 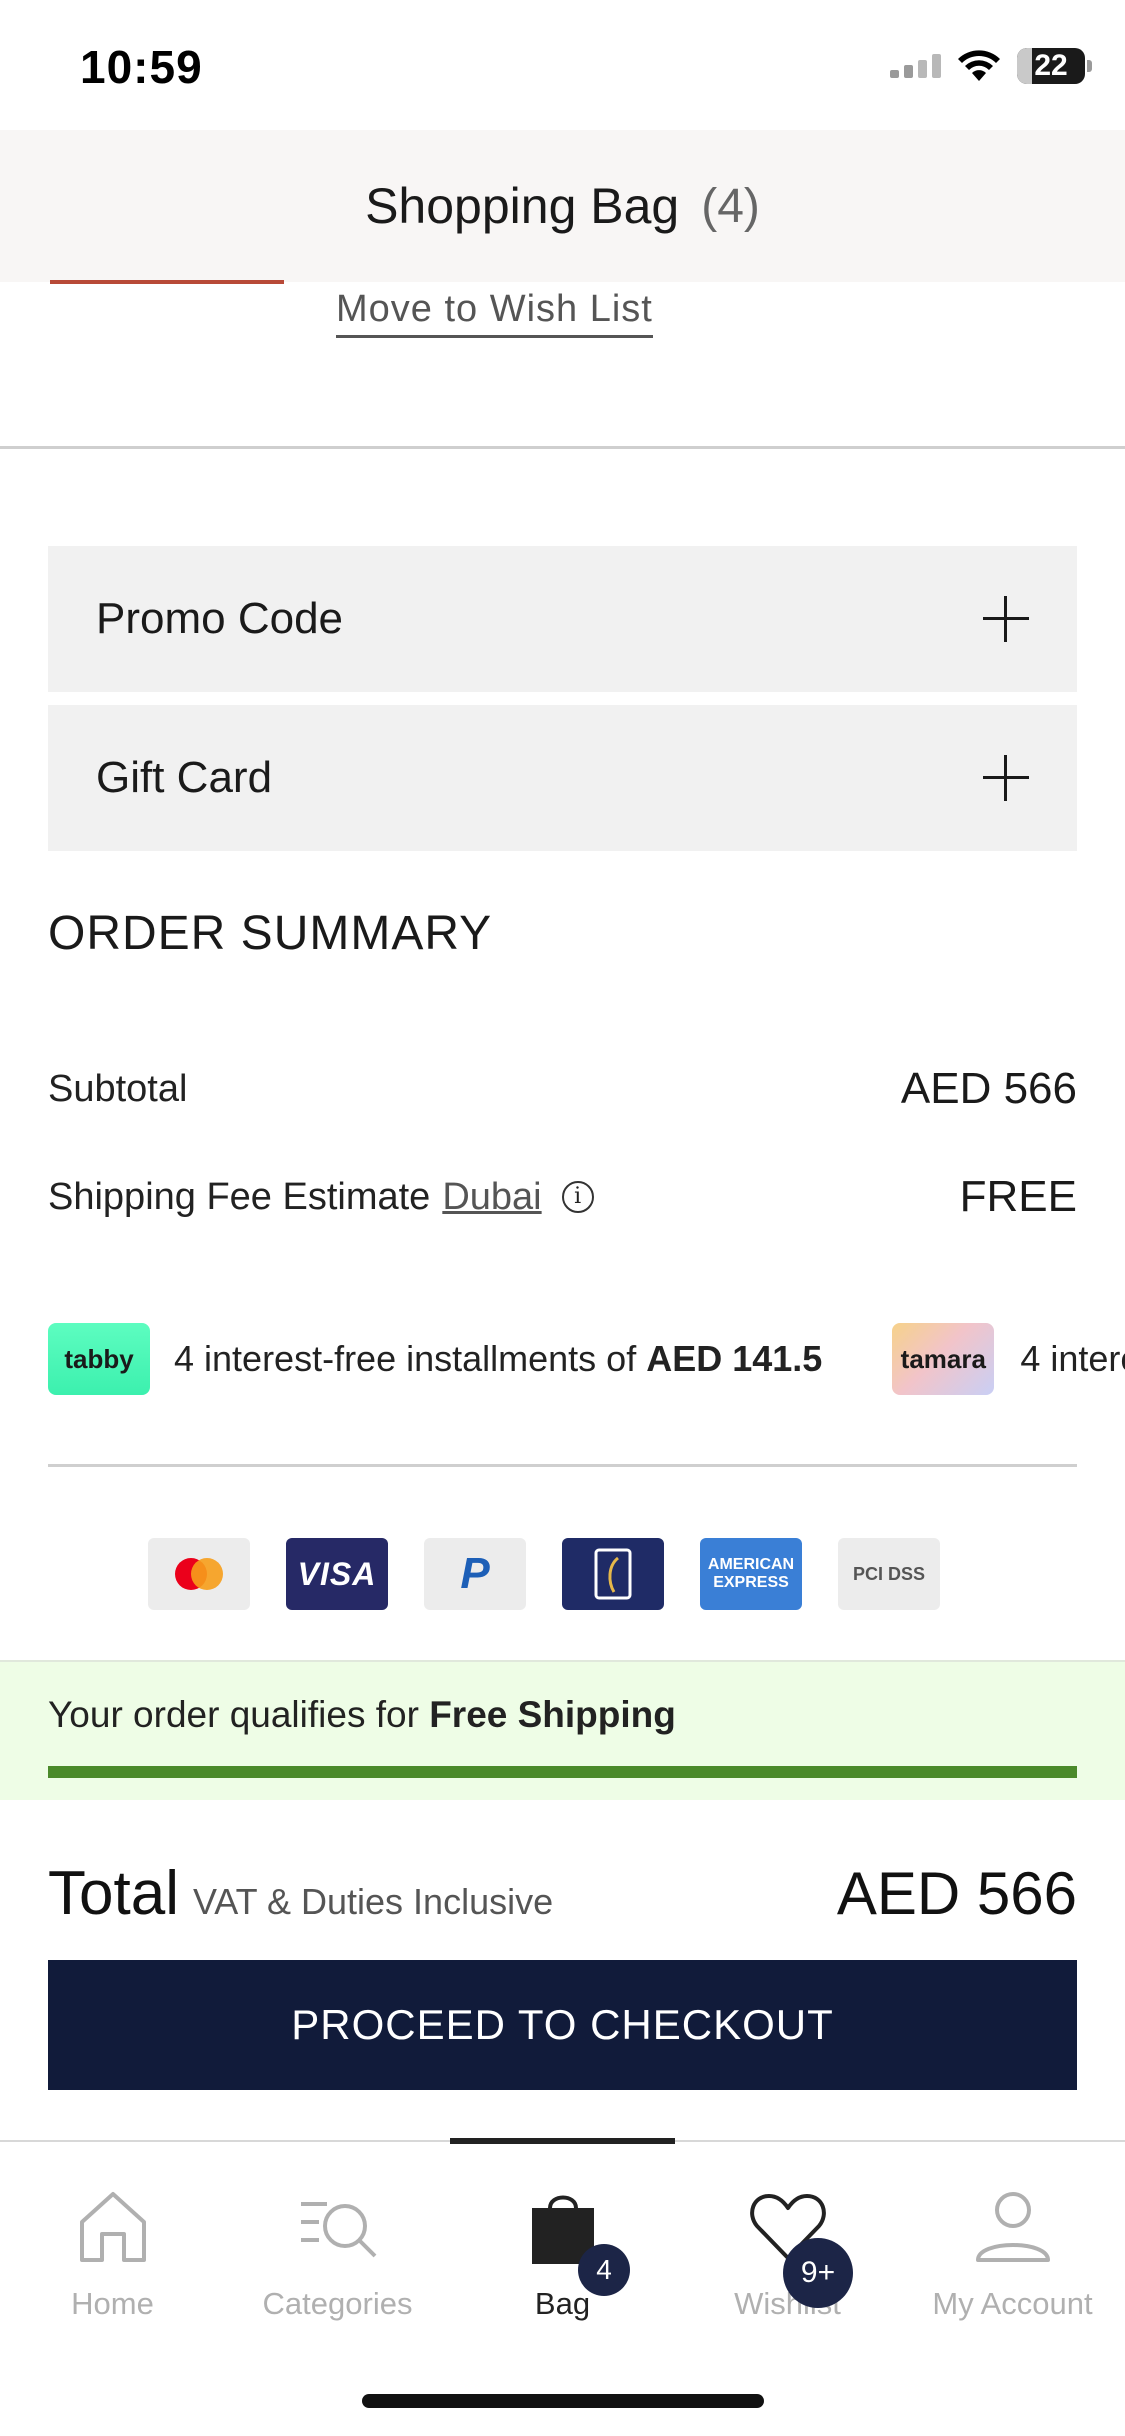 I want to click on status-bar: 10:59 22, so click(x=562, y=65).